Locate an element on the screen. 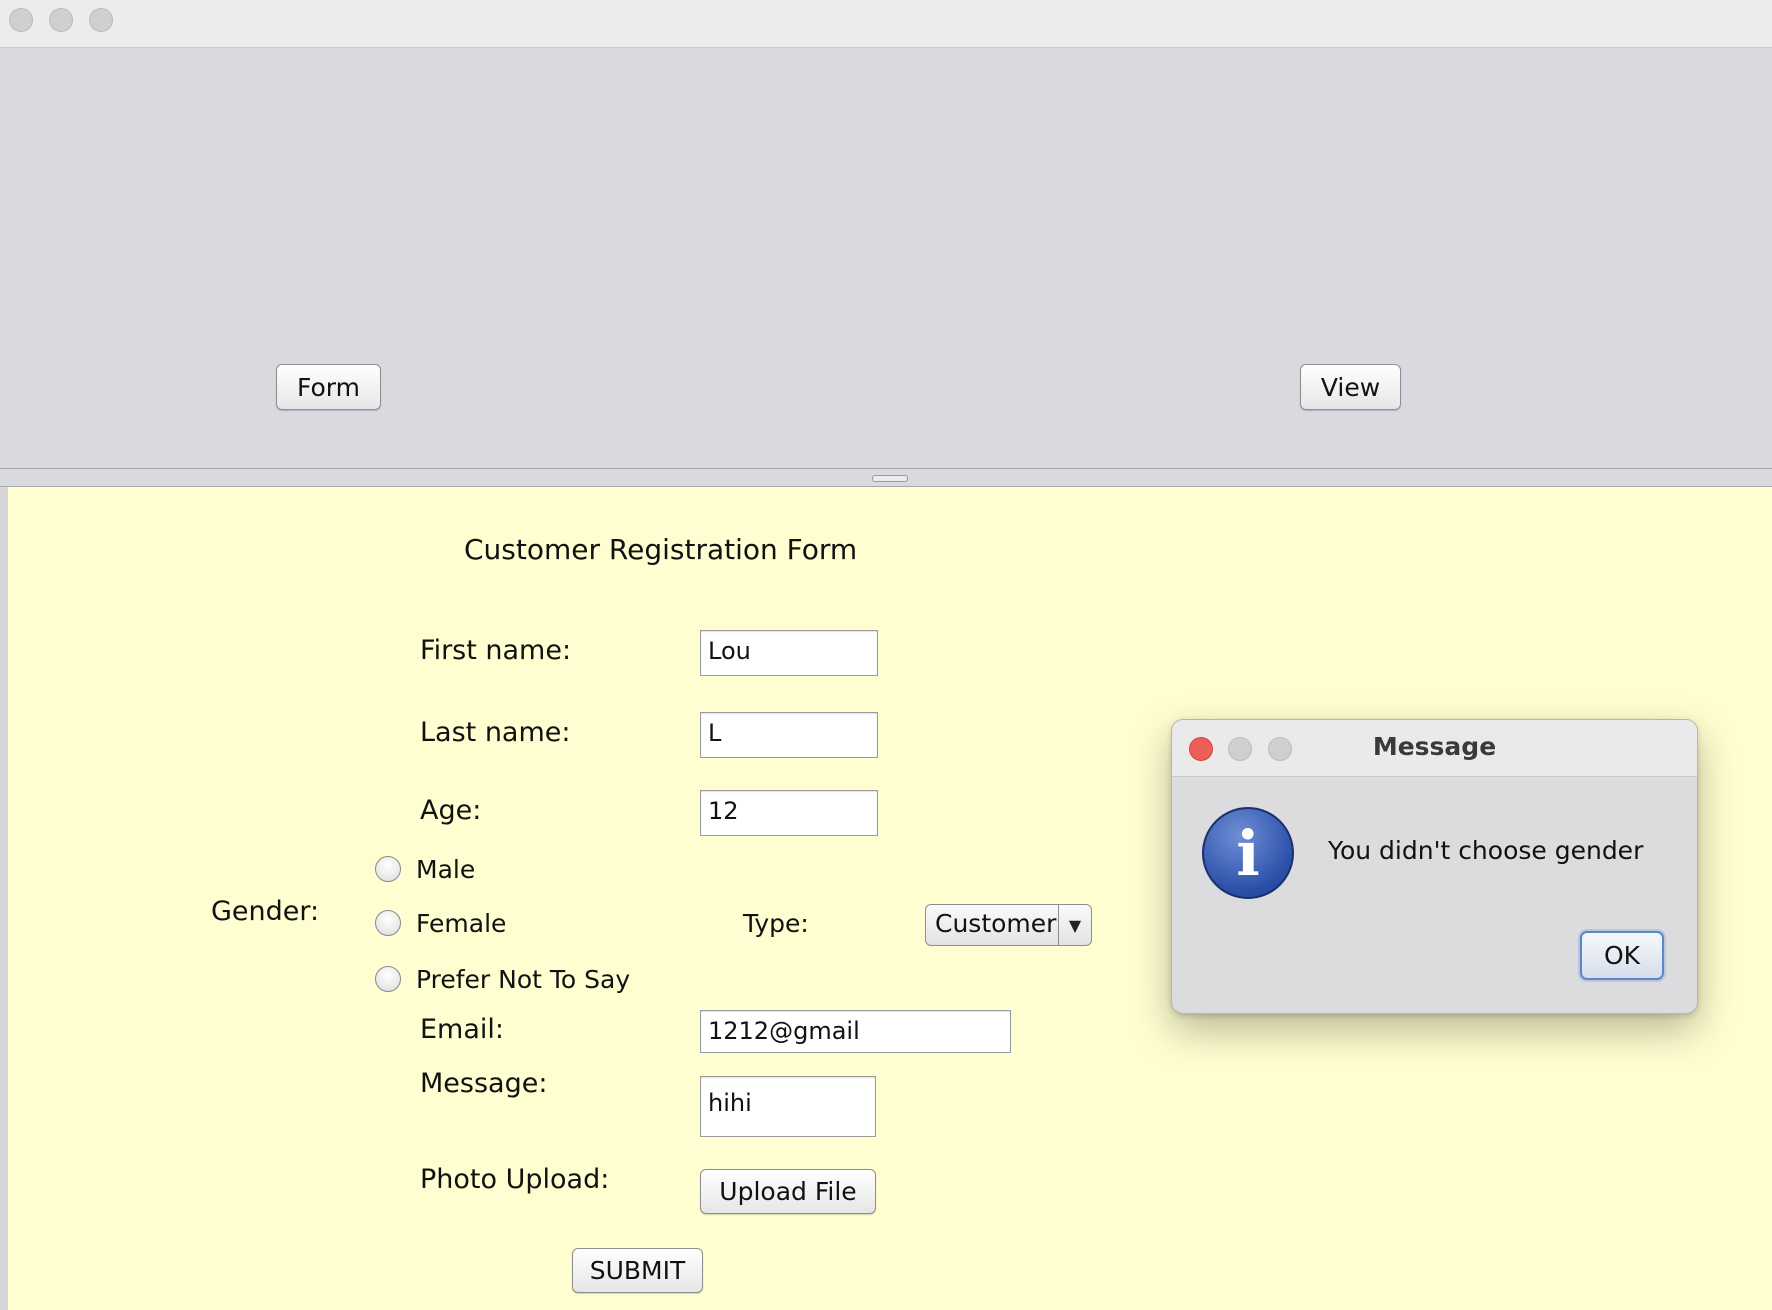 This screenshot has width=1772, height=1310. message-field: hihi is located at coordinates (788, 1106).